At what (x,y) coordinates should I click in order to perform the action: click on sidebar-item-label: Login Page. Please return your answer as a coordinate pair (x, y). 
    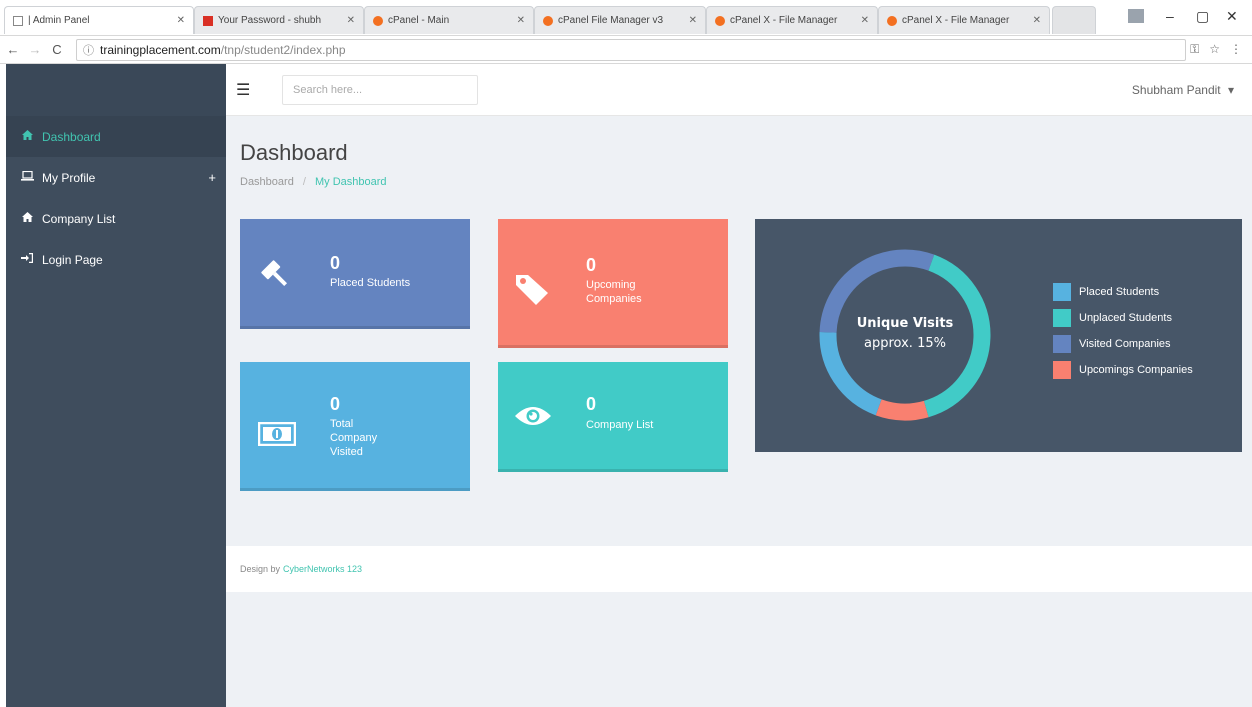
    Looking at the image, I should click on (72, 259).